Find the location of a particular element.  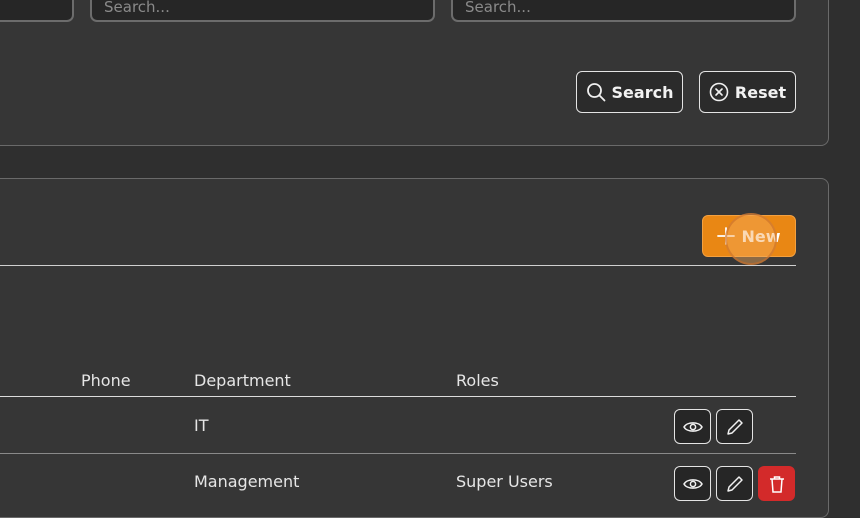

new-button: New is located at coordinates (749, 236).